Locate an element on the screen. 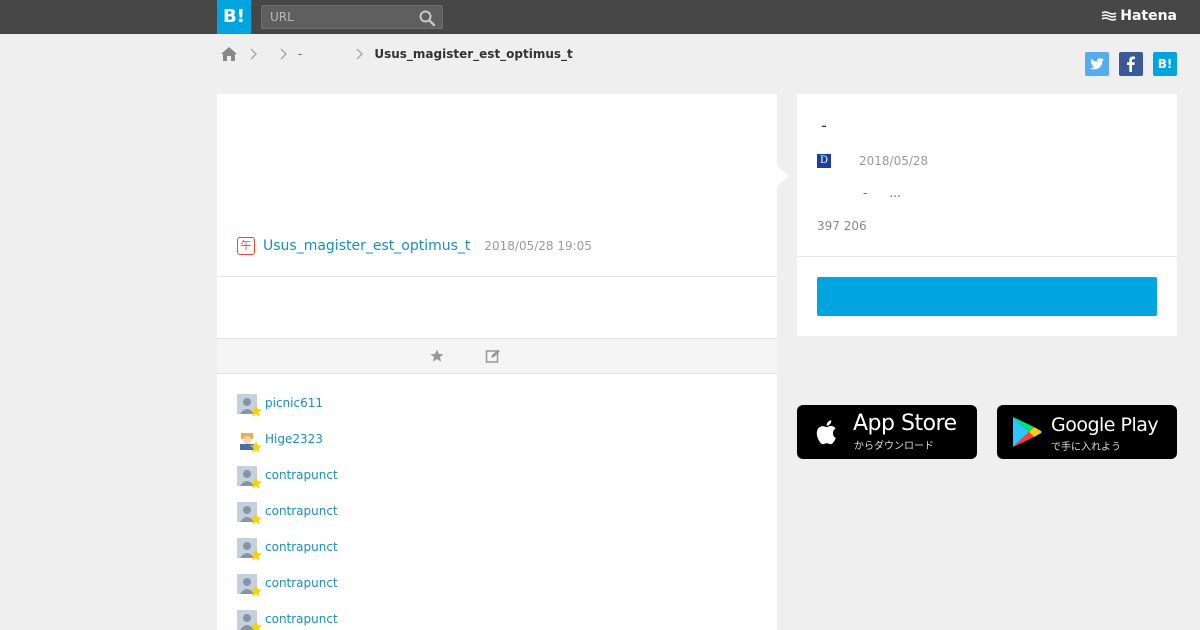 The image size is (1200, 630). list-item: picnic611 is located at coordinates (287, 412).